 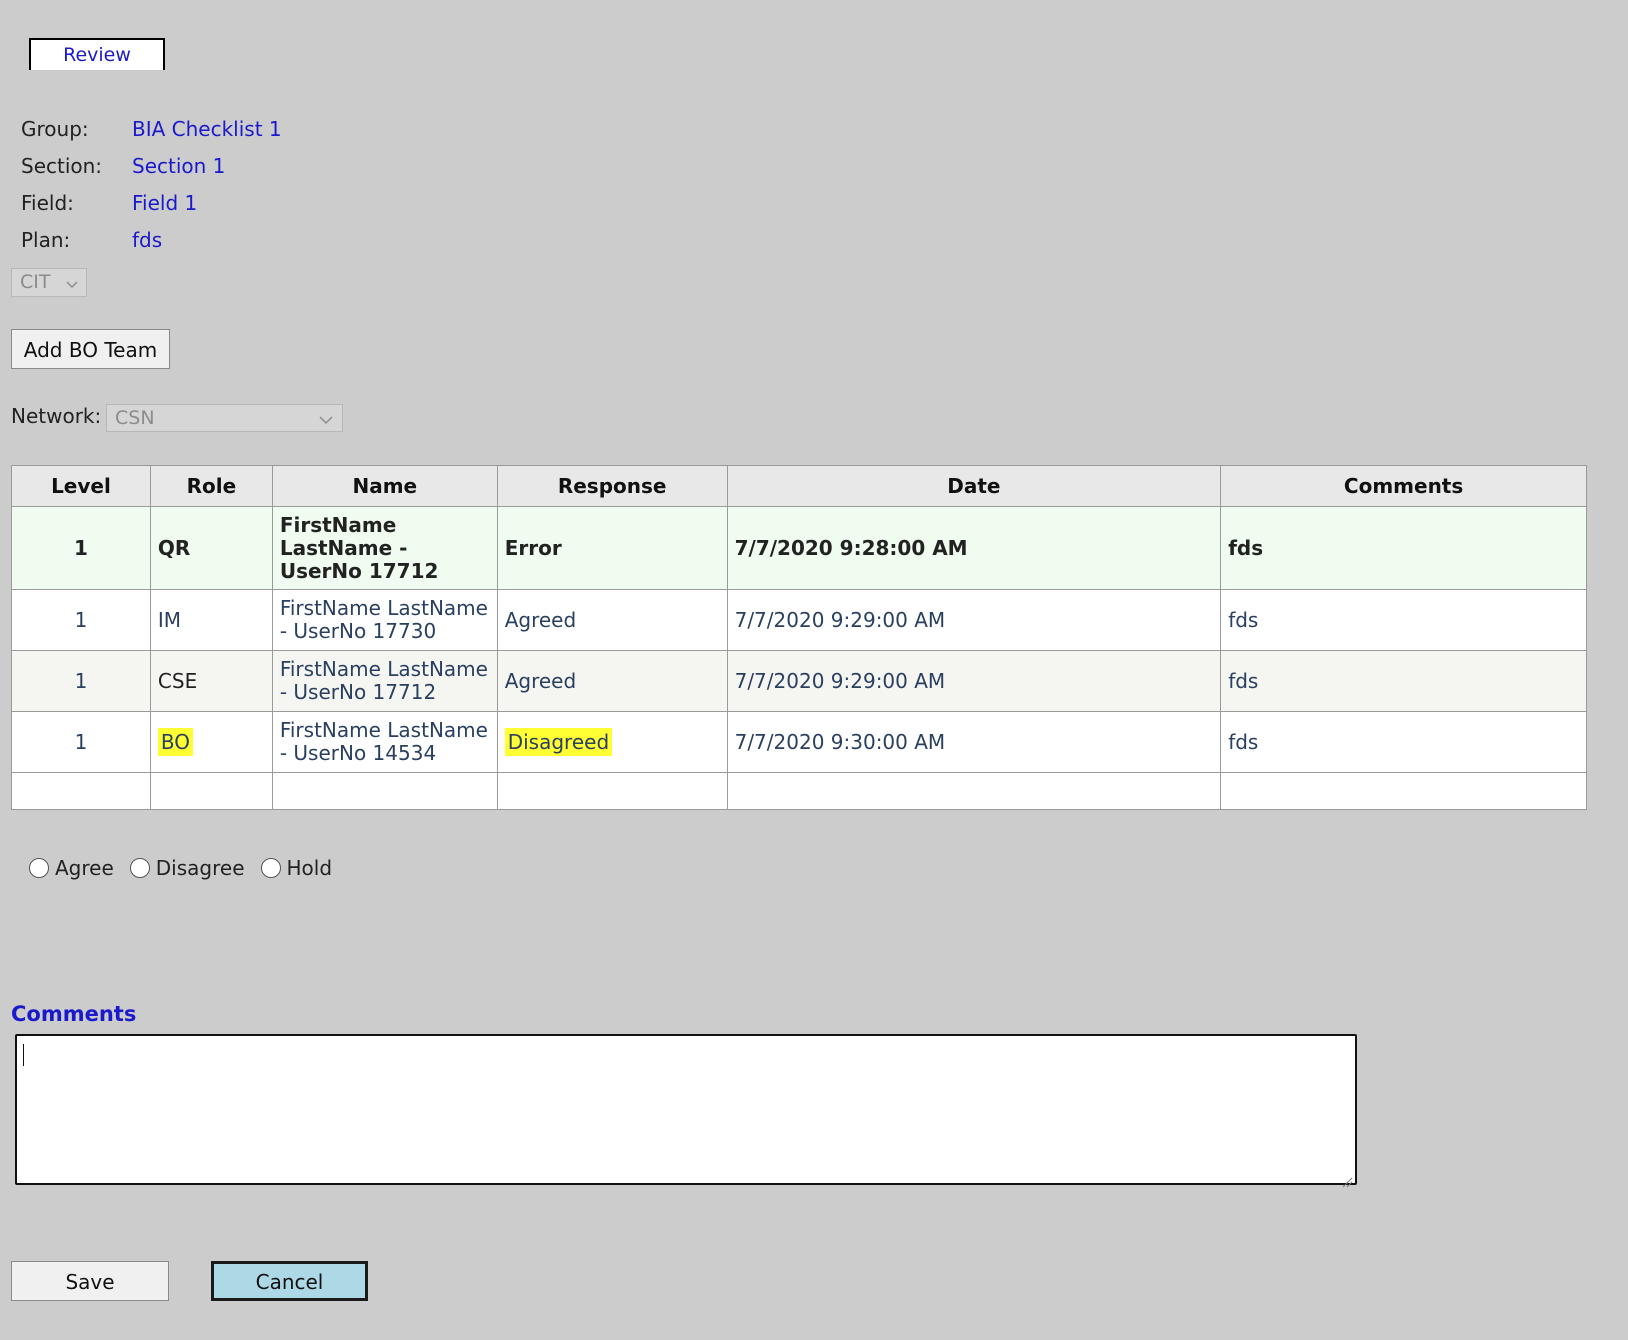 I want to click on table-header-row: Level Role Name Response Date Comments, so click(x=799, y=486).